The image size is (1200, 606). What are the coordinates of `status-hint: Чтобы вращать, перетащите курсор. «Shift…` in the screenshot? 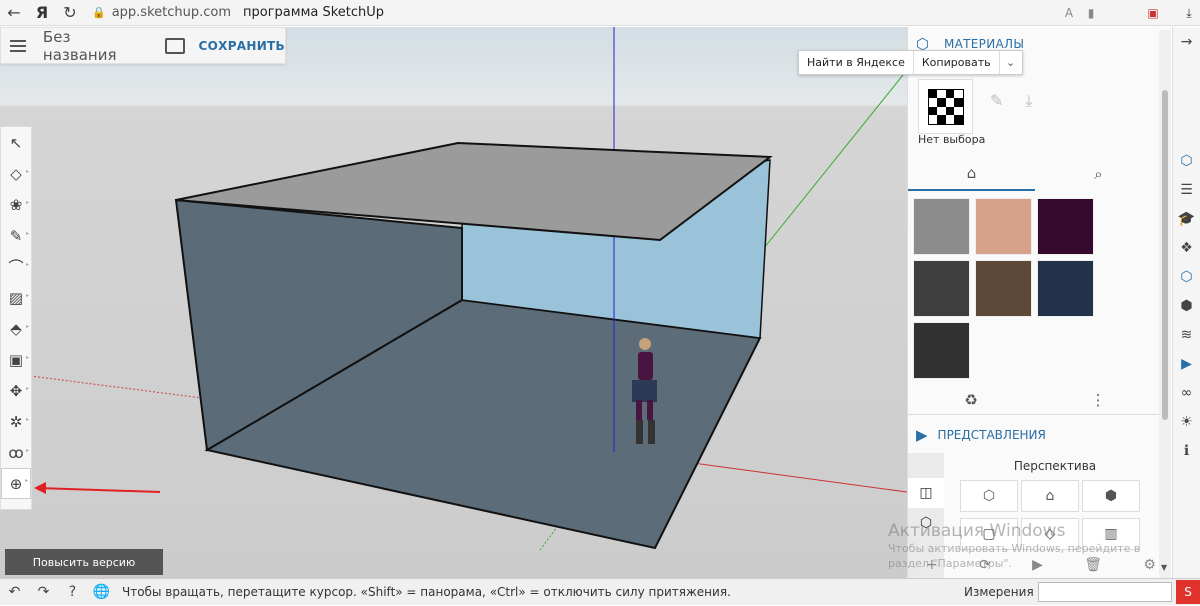 It's located at (426, 592).